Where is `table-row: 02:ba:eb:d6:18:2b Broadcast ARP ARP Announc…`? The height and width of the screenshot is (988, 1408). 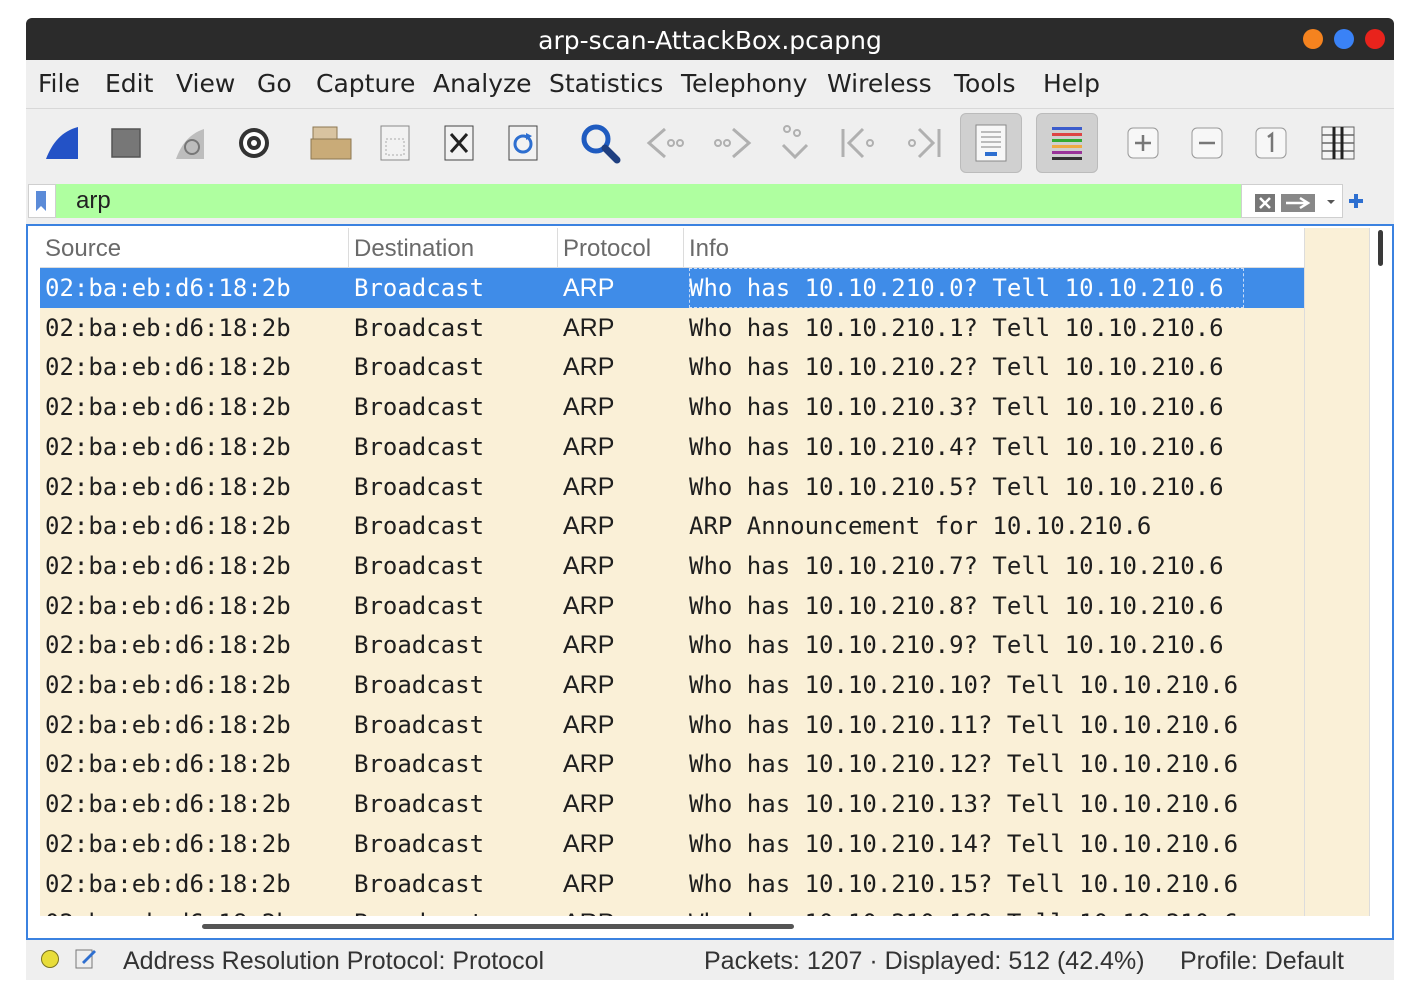 table-row: 02:ba:eb:d6:18:2b Broadcast ARP ARP Announc… is located at coordinates (672, 526).